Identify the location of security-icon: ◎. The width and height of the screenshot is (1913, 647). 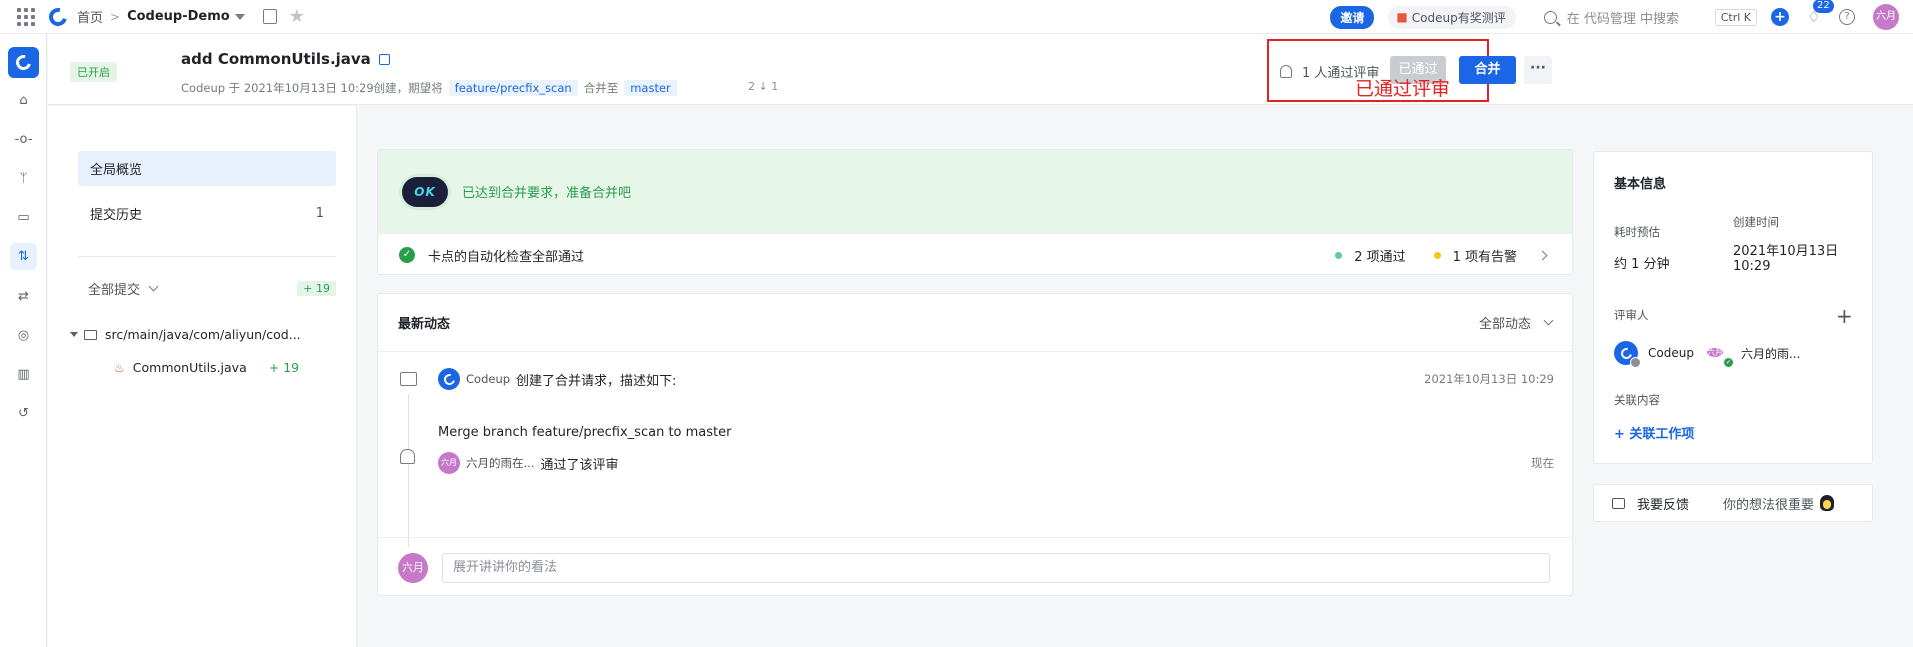
(23, 335).